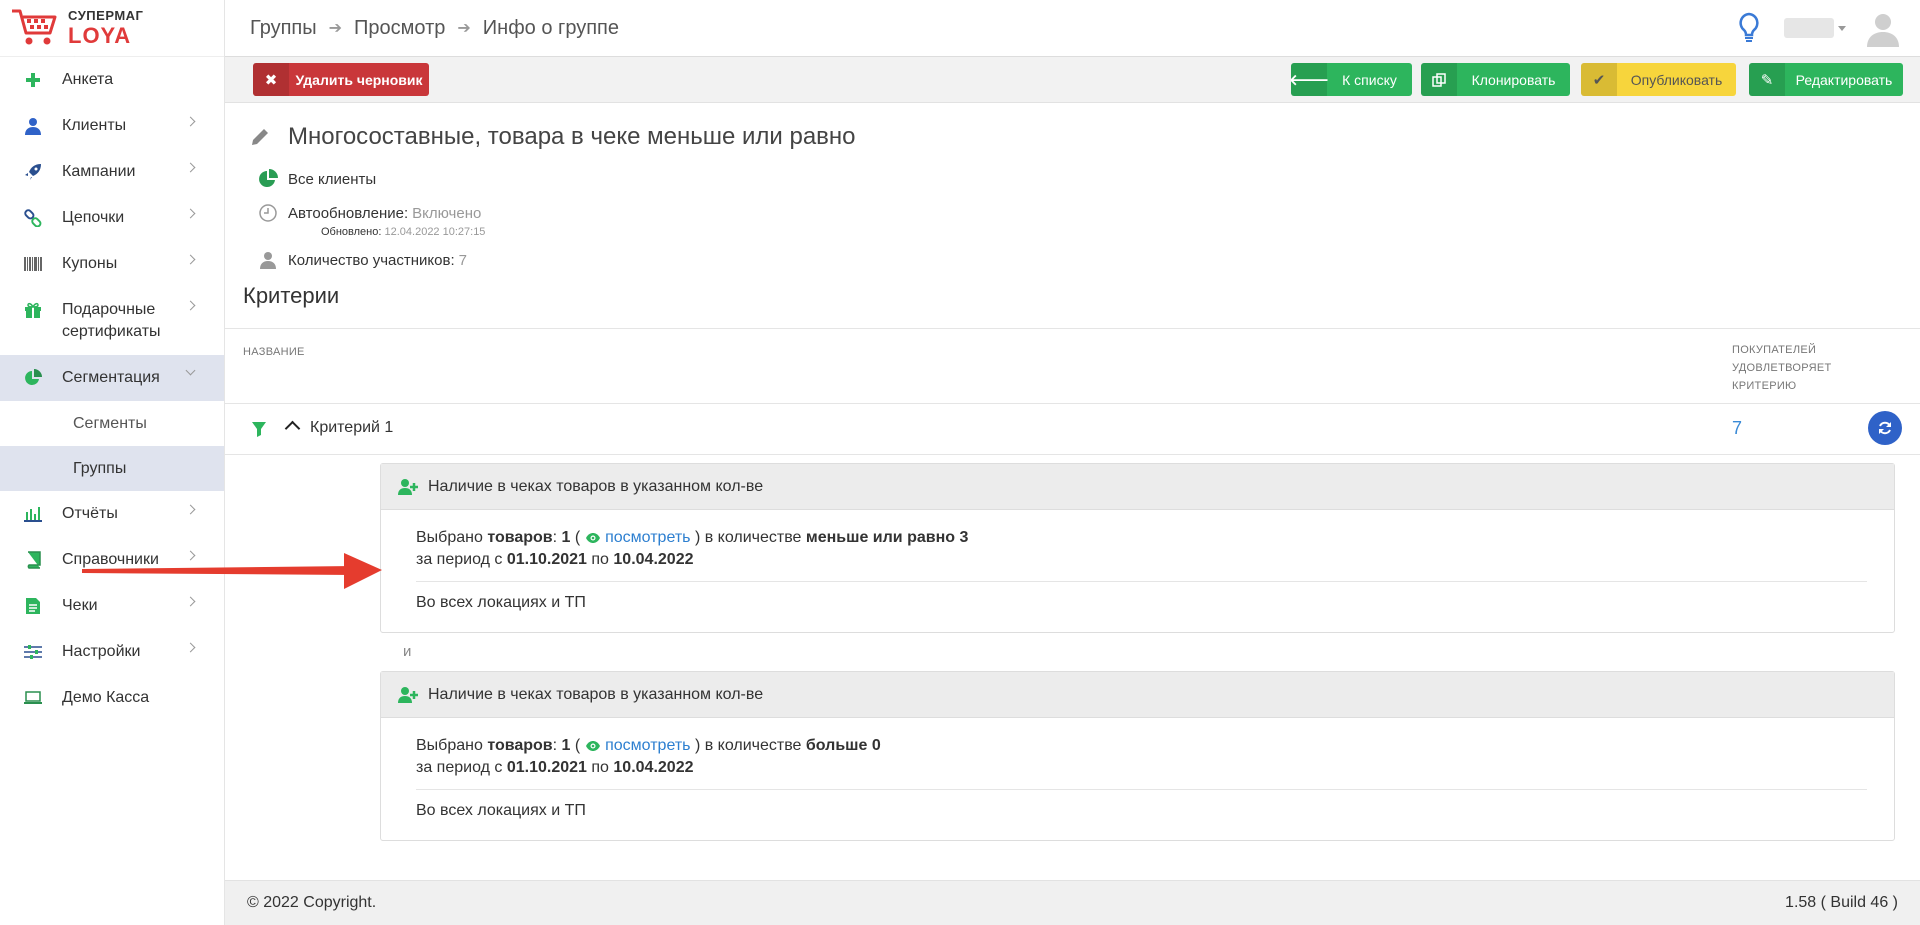  I want to click on sidebar-item-label: Кампании, so click(99, 171).